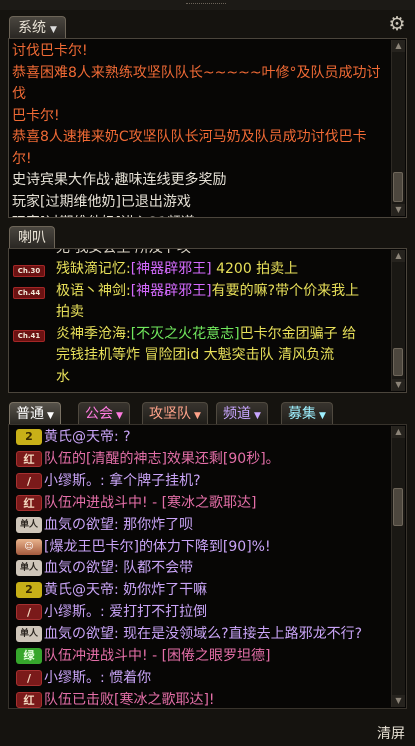 The width and height of the screenshot is (415, 746). I want to click on chat-message-row: 红队伍冲进战斗中! - [寒冰之歌耶达], so click(202, 503).